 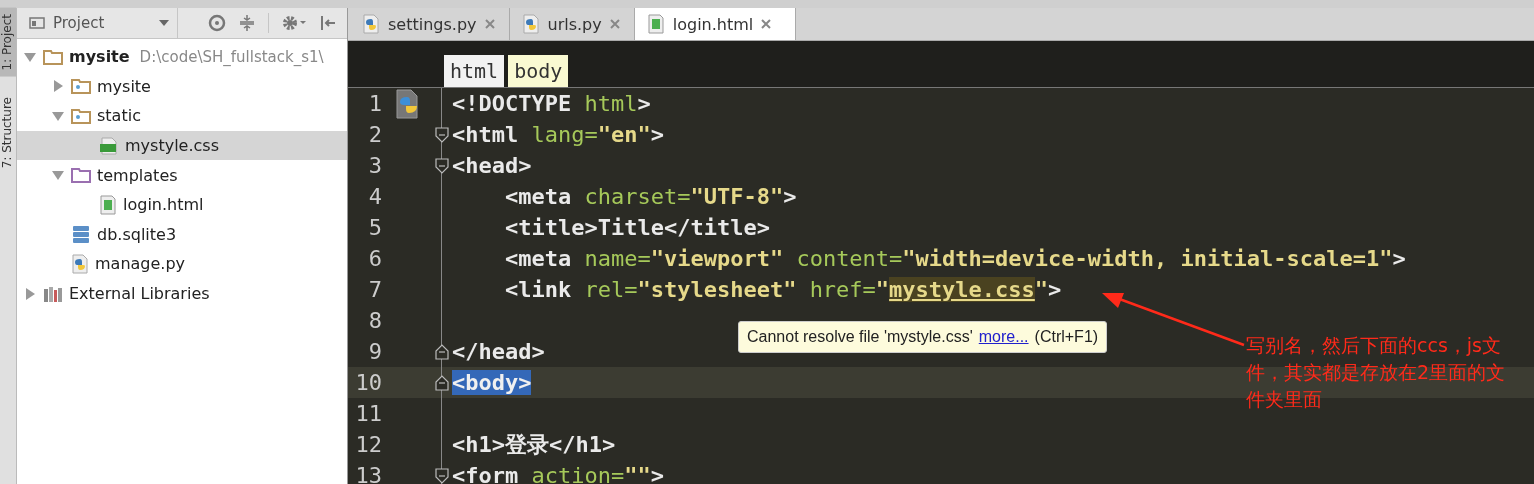 What do you see at coordinates (611, 289) in the screenshot?
I see `code-token: rel=` at bounding box center [611, 289].